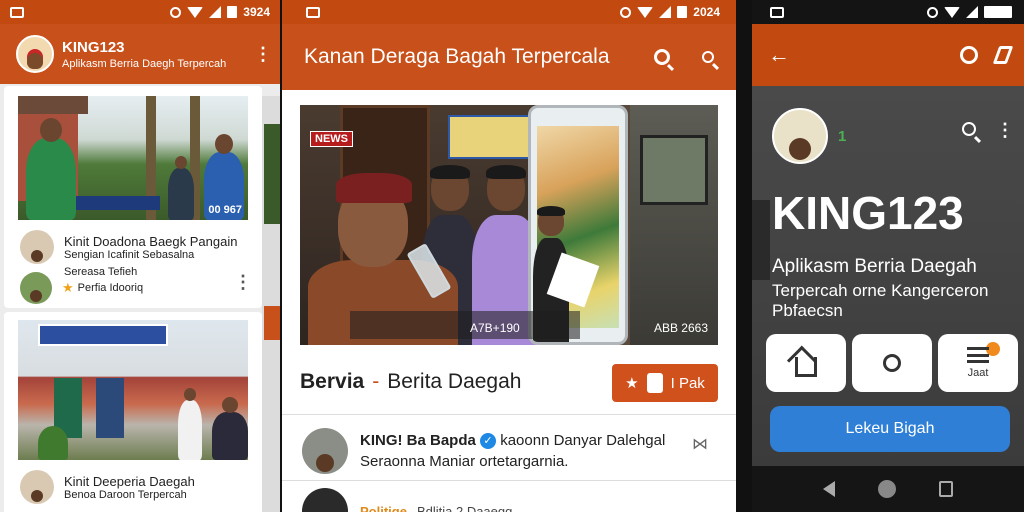 The image size is (1024, 512). I want to click on post-item: Politige Bdlitia 2 Daaegg, so click(407, 500).